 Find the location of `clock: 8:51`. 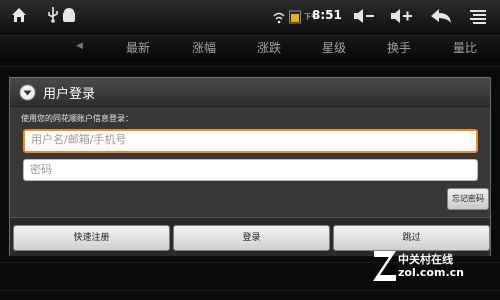

clock: 8:51 is located at coordinates (327, 15).